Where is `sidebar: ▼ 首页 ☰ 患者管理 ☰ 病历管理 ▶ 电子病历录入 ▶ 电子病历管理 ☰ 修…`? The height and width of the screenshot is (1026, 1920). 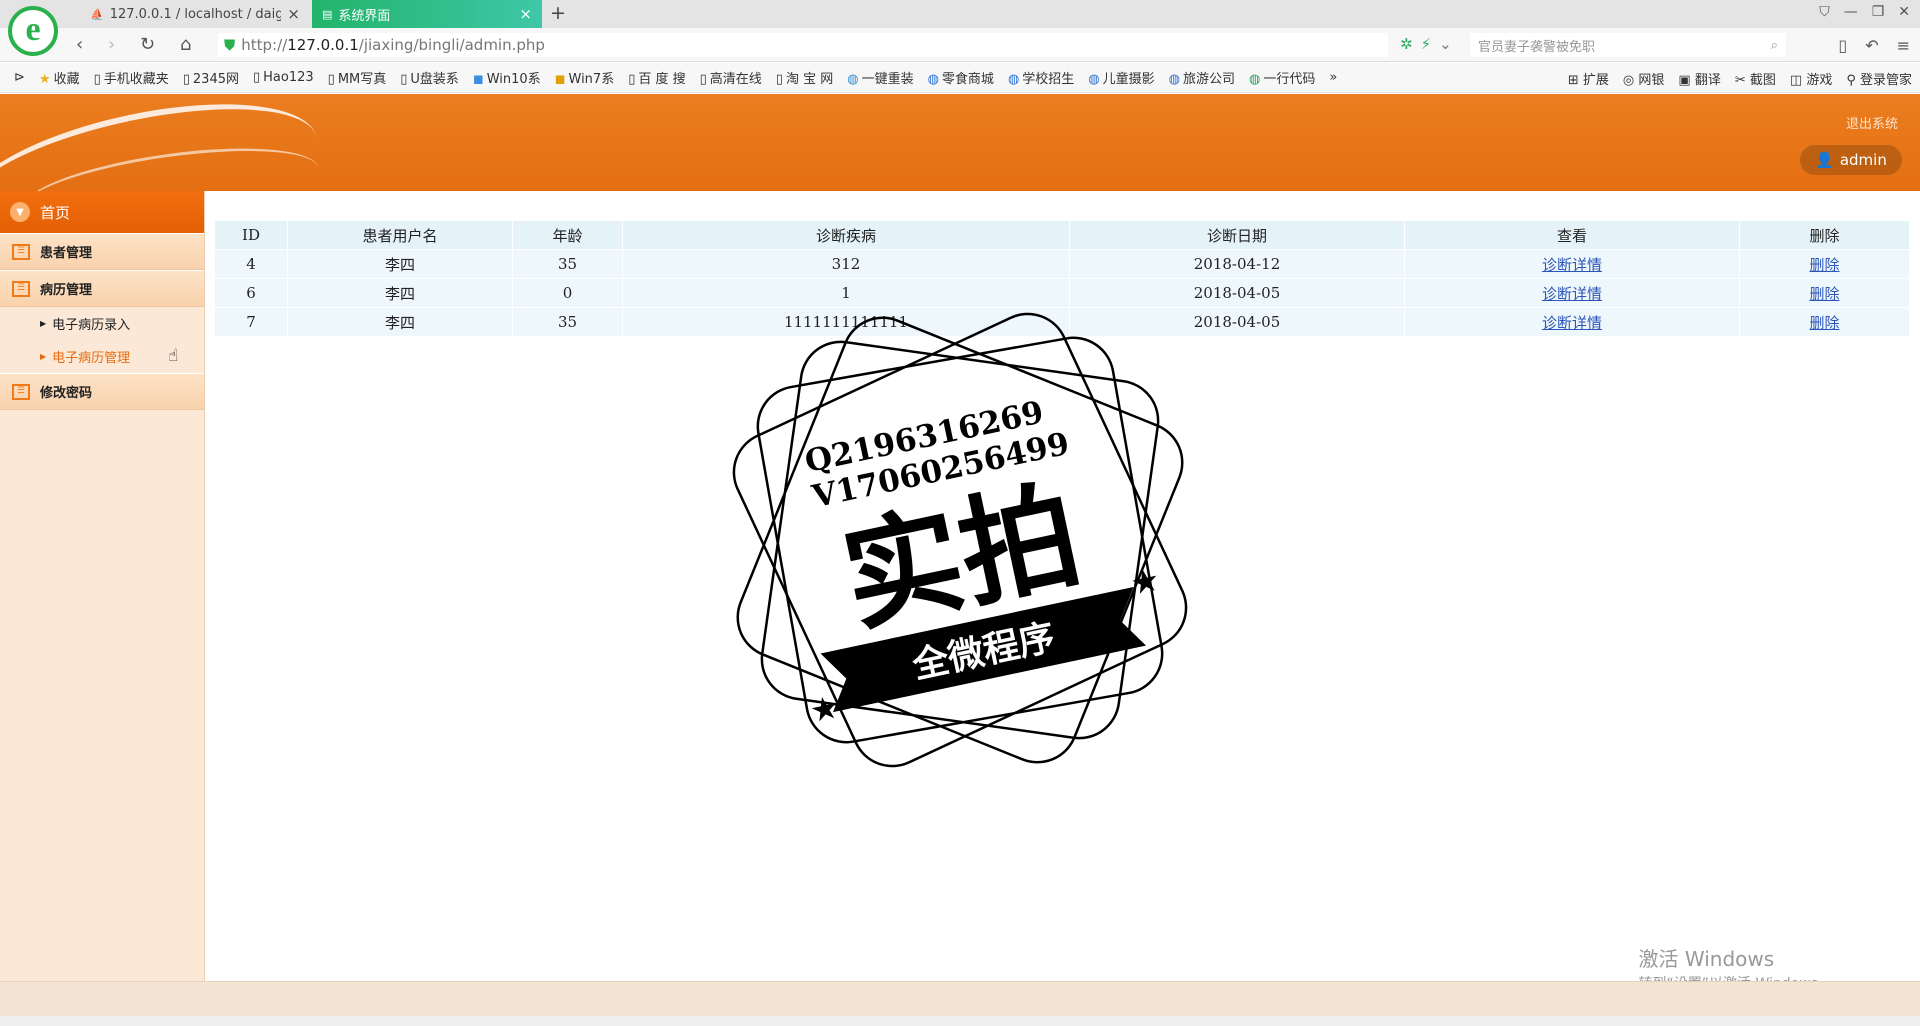 sidebar: ▼ 首页 ☰ 患者管理 ☰ 病历管理 ▶ 电子病历录入 ▶ 电子病历管理 ☰ 修… is located at coordinates (102, 586).